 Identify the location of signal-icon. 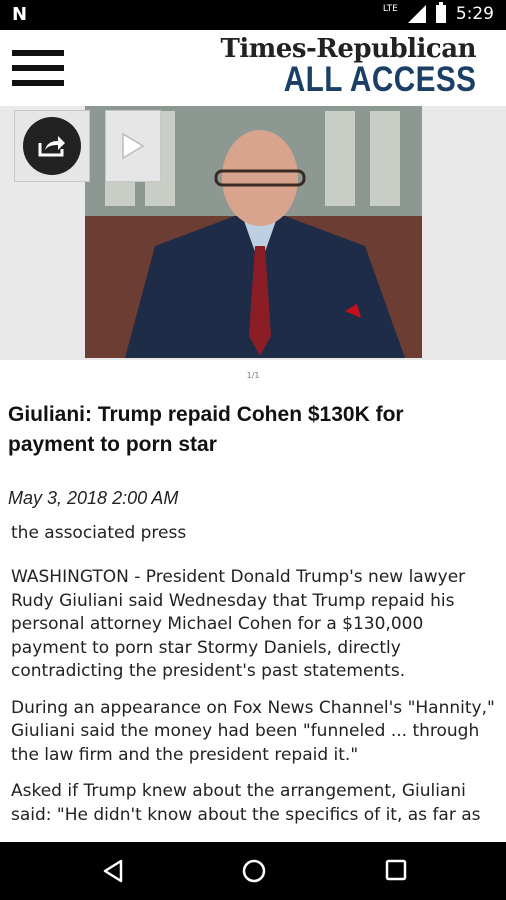
(416, 14).